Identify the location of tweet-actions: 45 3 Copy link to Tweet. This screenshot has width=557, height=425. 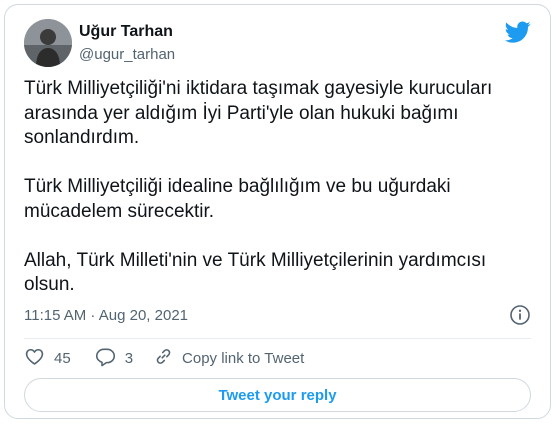
(164, 358).